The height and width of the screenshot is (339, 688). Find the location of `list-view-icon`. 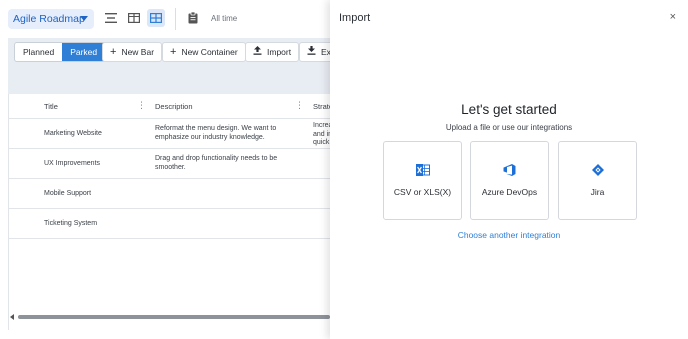

list-view-icon is located at coordinates (111, 18).